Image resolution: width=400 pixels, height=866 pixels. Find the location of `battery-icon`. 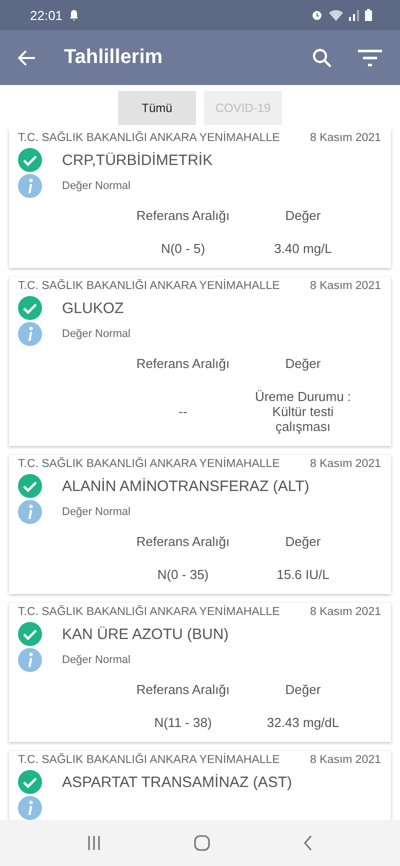

battery-icon is located at coordinates (368, 15).